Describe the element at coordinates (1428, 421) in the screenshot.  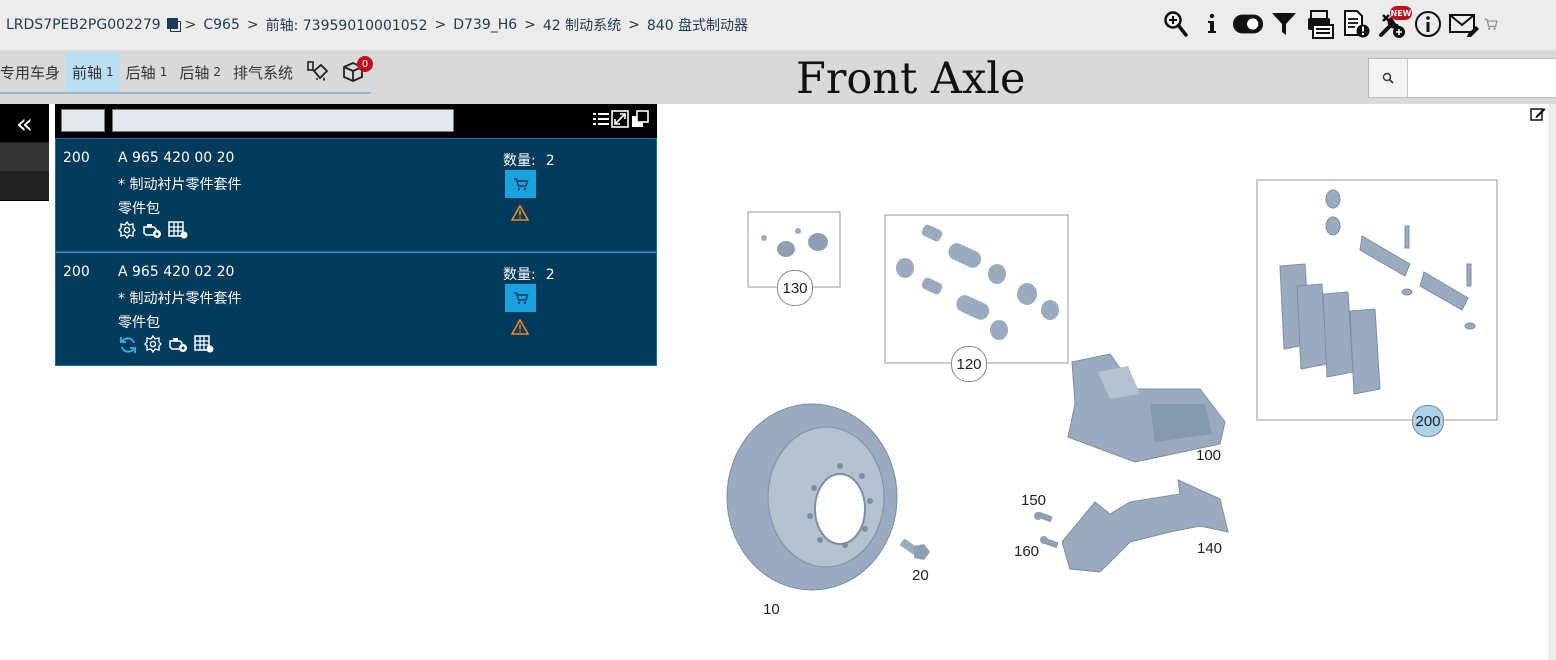
I see `callout-200: 200` at that location.